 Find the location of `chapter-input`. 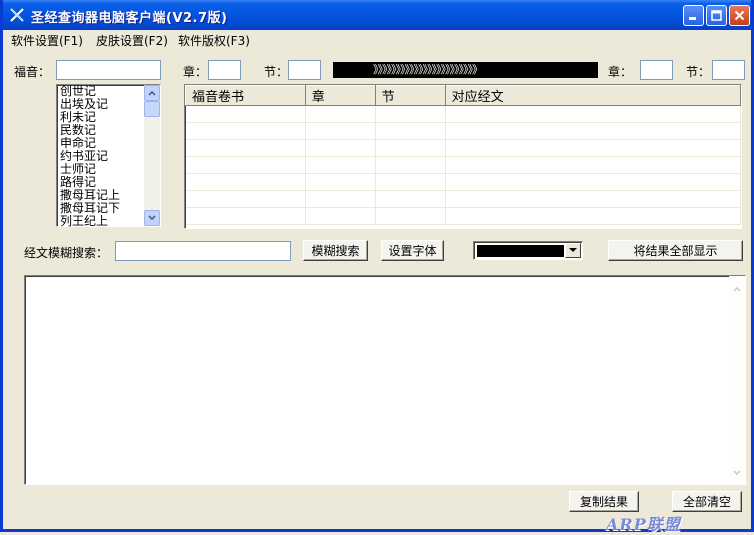

chapter-input is located at coordinates (224, 70).